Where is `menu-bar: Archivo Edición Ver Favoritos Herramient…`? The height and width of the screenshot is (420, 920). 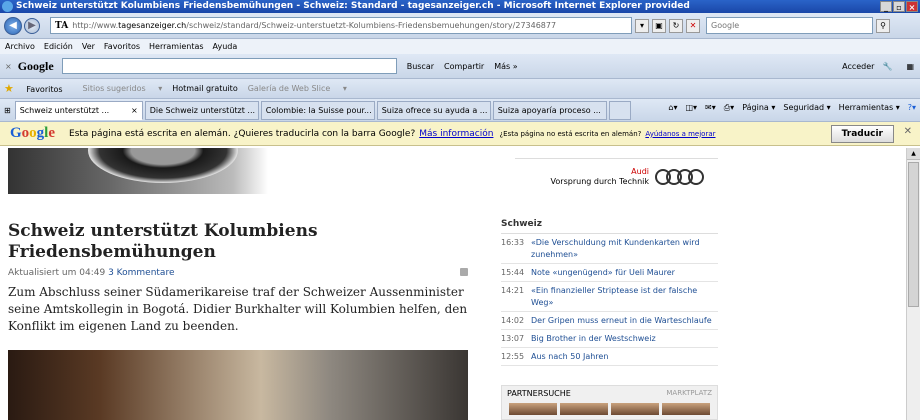 menu-bar: Archivo Edición Ver Favoritos Herramient… is located at coordinates (460, 46).